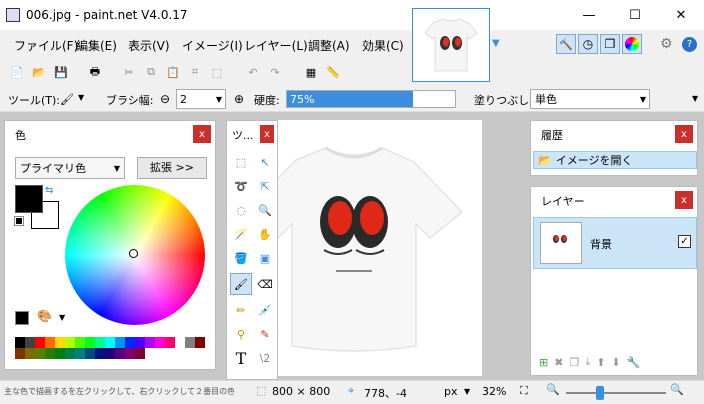  Describe the element at coordinates (22, 318) in the screenshot. I see `primary-mini-swatch` at that location.